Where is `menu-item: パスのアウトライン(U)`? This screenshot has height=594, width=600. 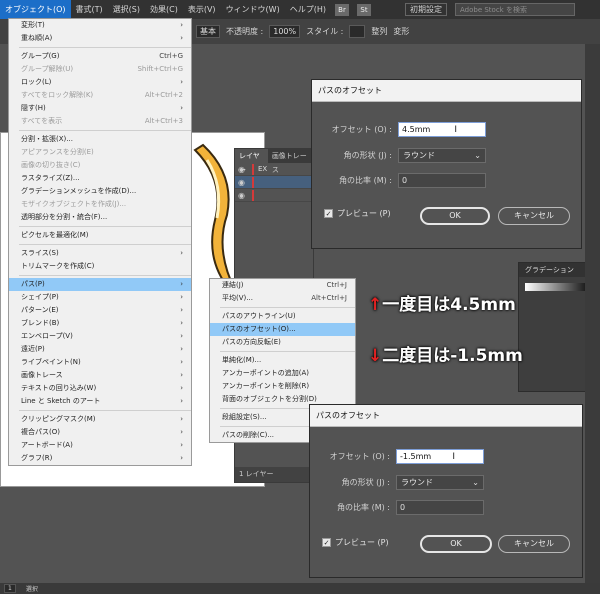
menu-item: パスのアウトライン(U) is located at coordinates (282, 316).